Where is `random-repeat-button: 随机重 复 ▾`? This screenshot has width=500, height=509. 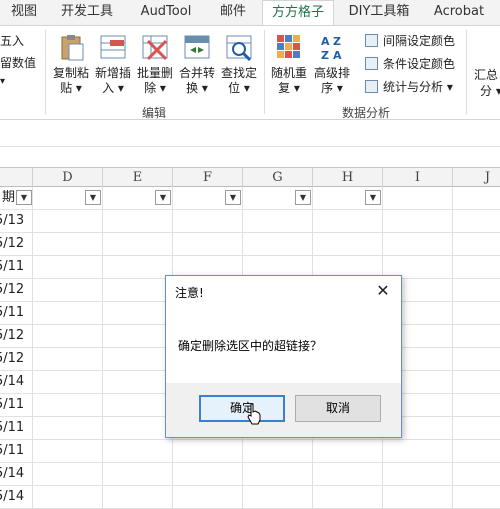
random-repeat-button: 随机重 复 ▾ is located at coordinates (289, 65).